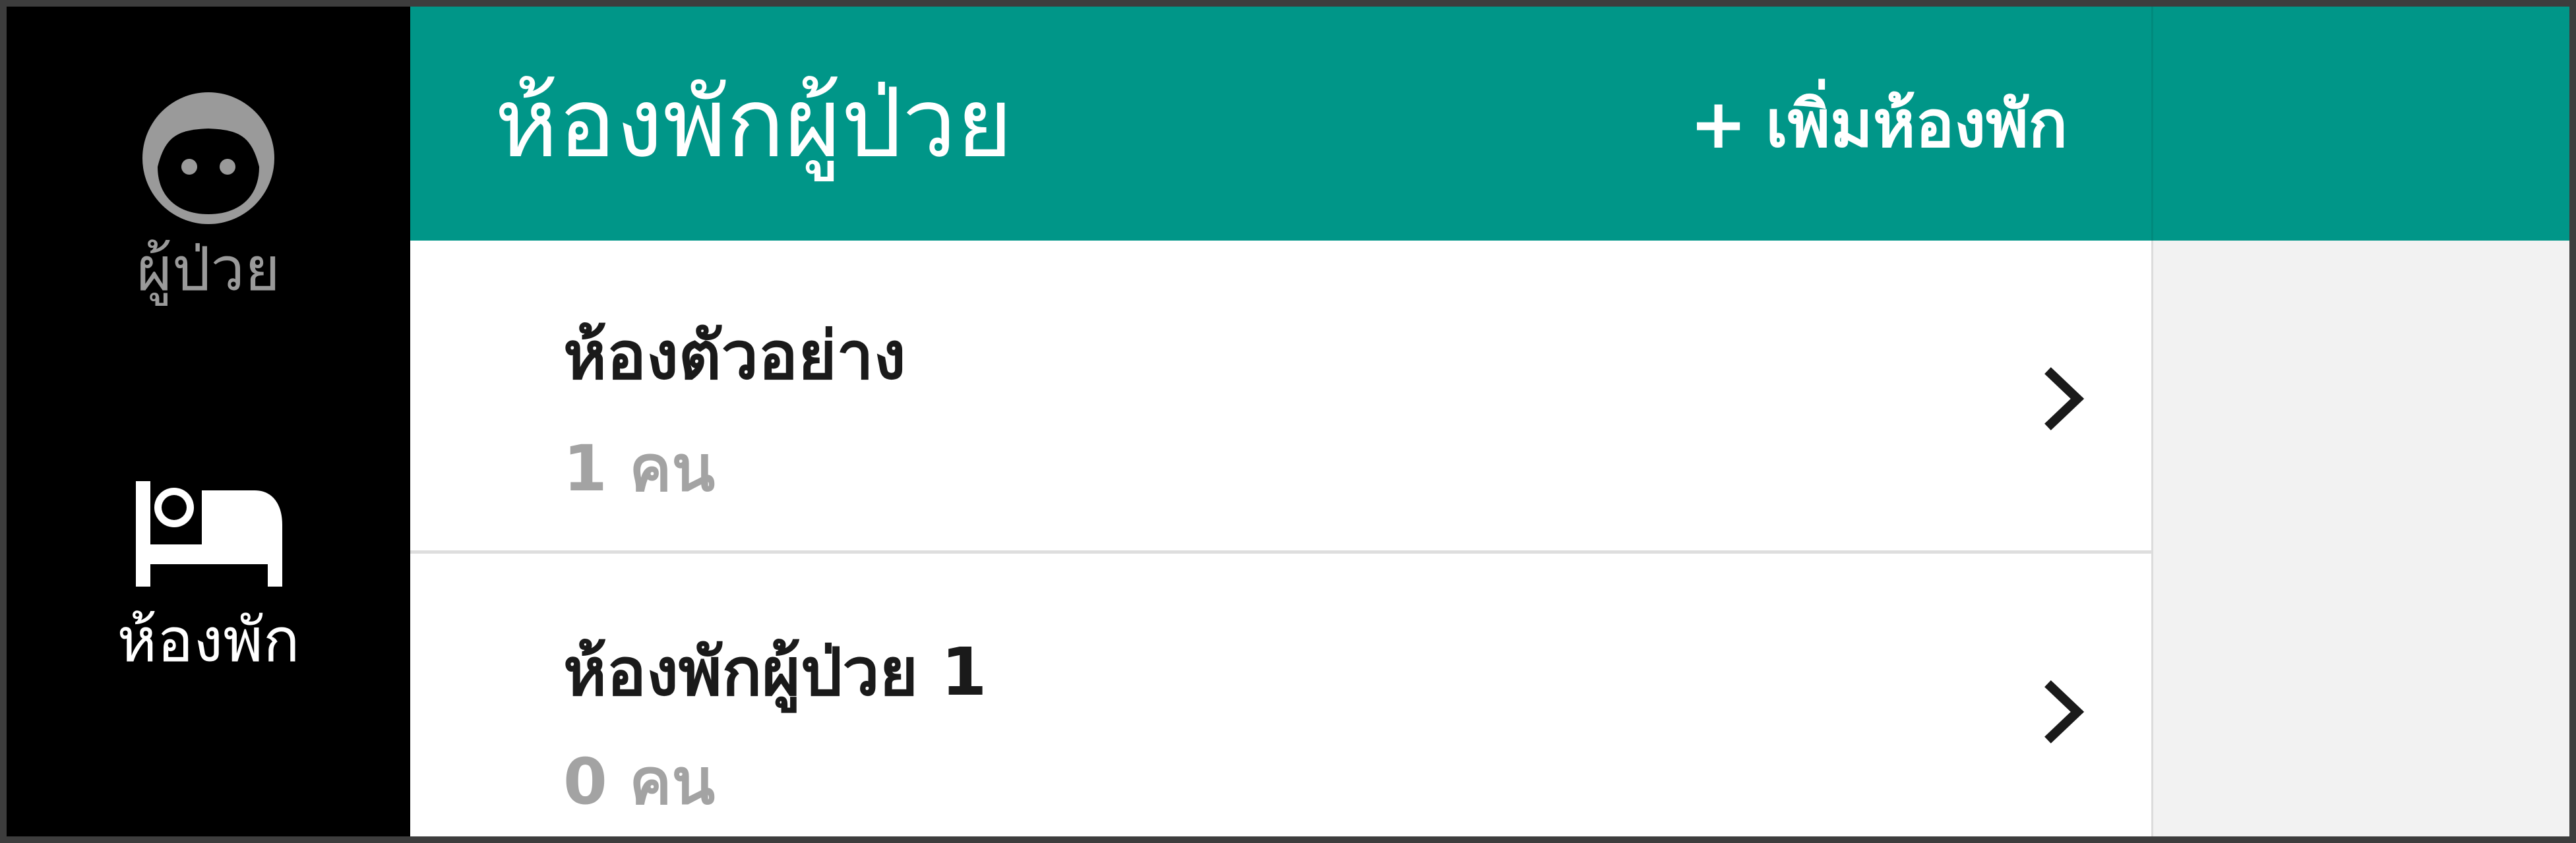  I want to click on room-occupant-count: 0 คน, so click(639, 782).